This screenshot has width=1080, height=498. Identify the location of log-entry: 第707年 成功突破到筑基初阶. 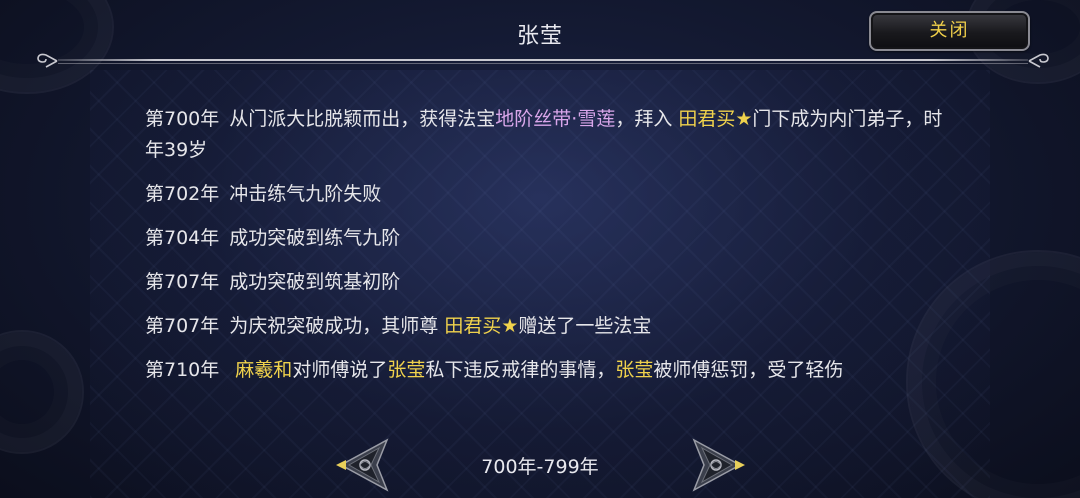
(545, 282).